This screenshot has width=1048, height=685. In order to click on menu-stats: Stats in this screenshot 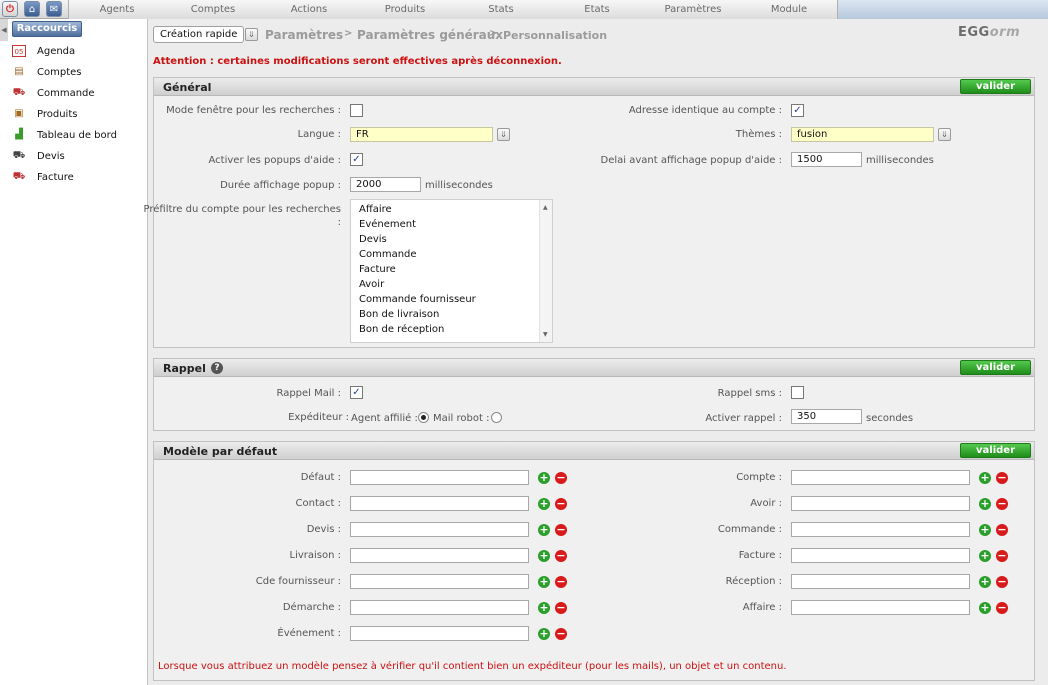, I will do `click(501, 9)`.